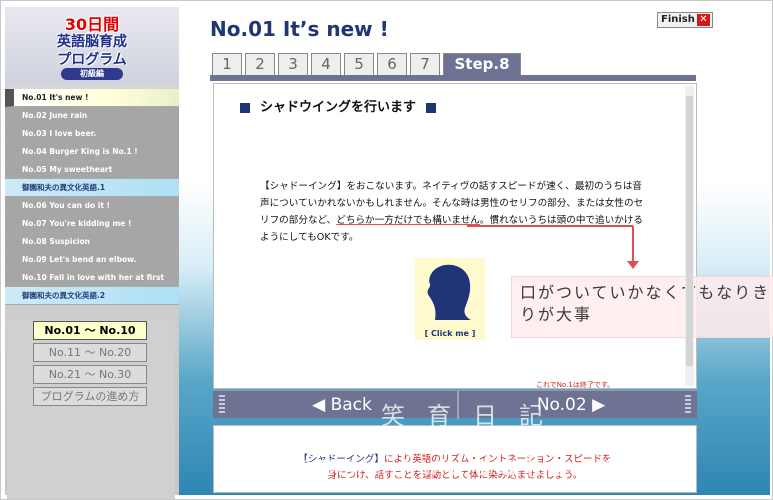 The width and height of the screenshot is (773, 500). What do you see at coordinates (92, 296) in the screenshot?
I see `culture-section-2: 御園和夫の異文化英語.2` at bounding box center [92, 296].